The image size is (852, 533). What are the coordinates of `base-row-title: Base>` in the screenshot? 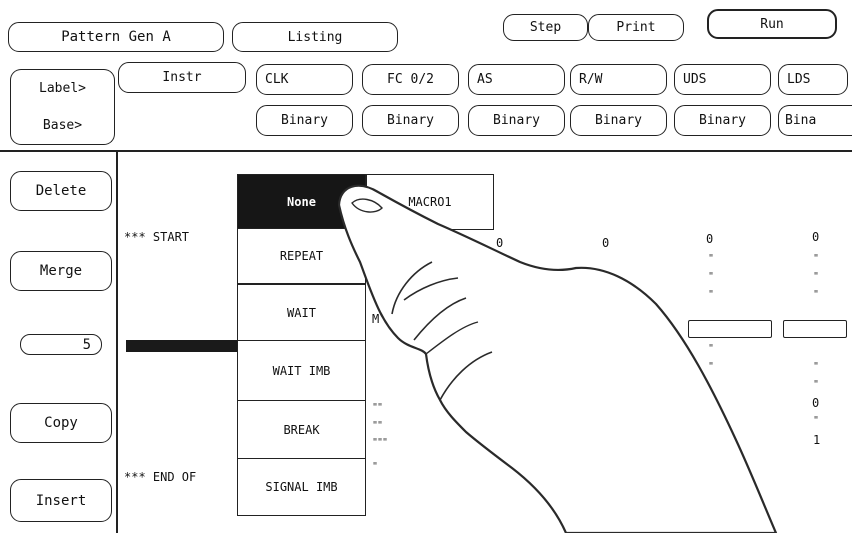 It's located at (62, 126).